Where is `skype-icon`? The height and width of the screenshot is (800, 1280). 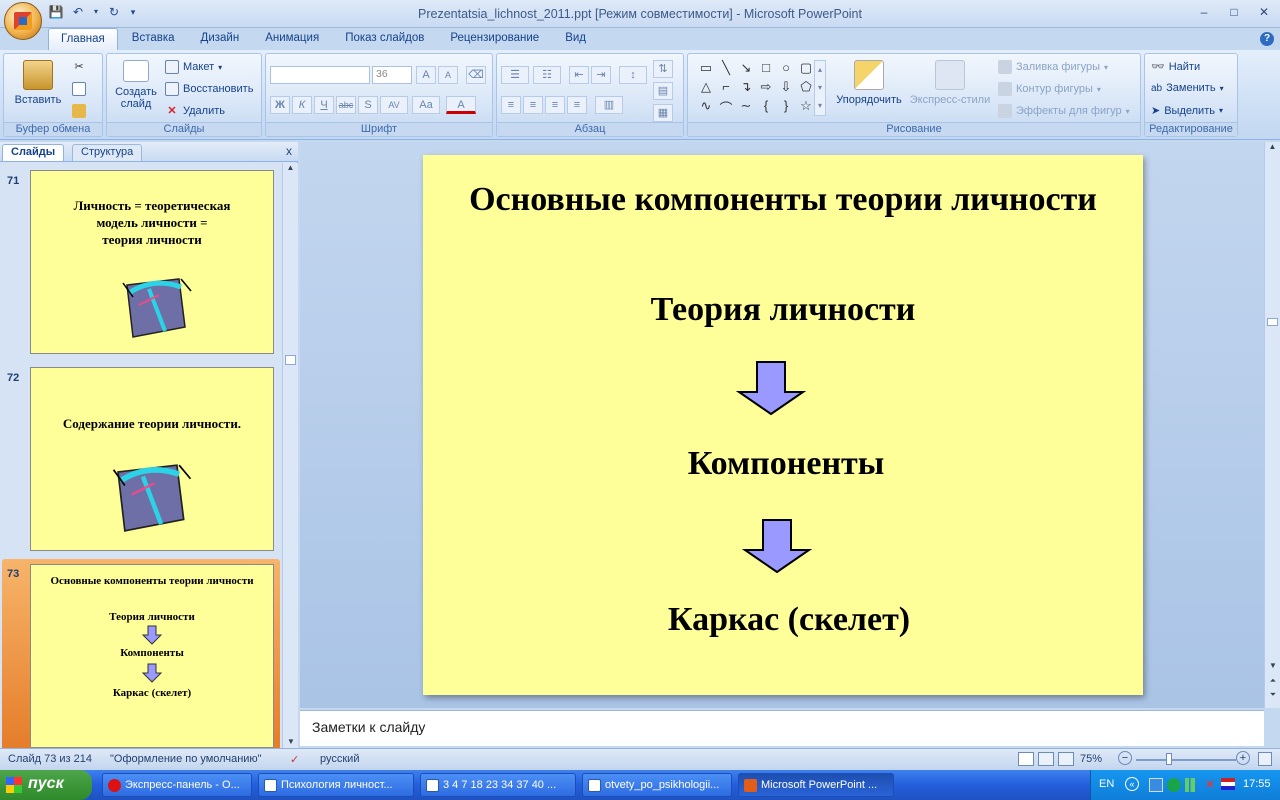 skype-icon is located at coordinates (1174, 785).